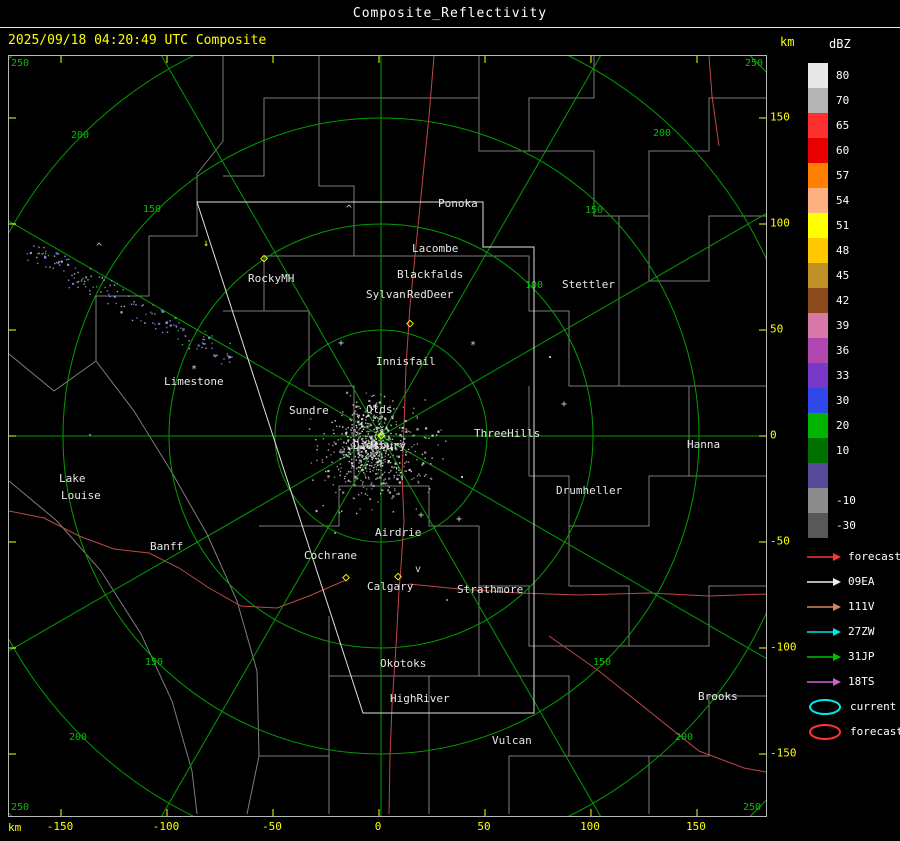  I want to click on legend-label: current, so click(873, 706).